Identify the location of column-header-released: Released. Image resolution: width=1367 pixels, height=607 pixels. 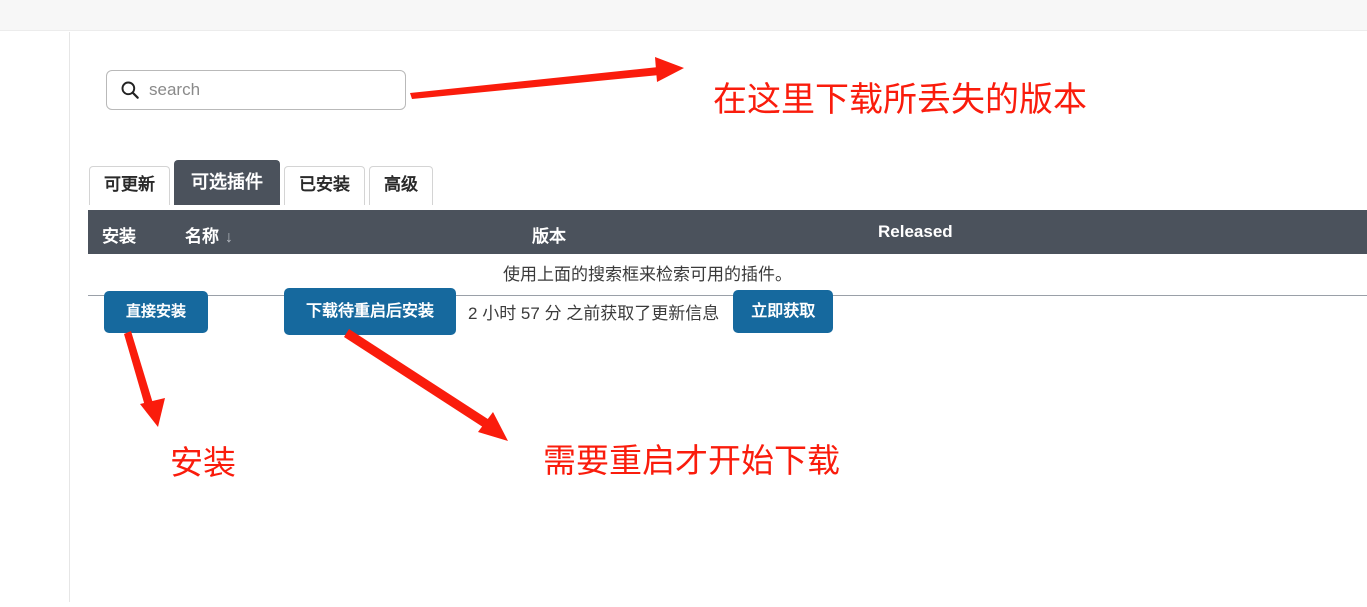
(915, 232).